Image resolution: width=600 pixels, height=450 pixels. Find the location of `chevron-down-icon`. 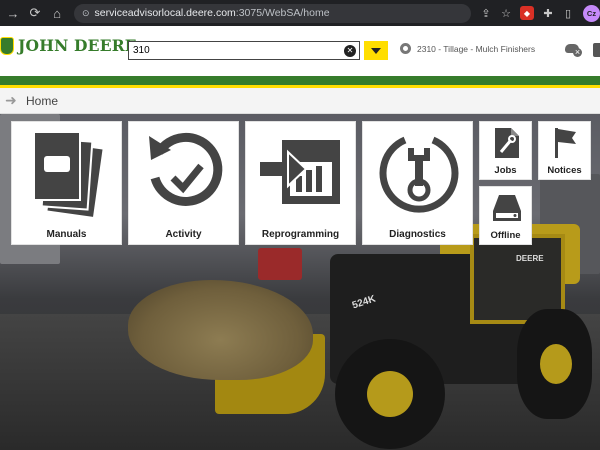

chevron-down-icon is located at coordinates (376, 50).